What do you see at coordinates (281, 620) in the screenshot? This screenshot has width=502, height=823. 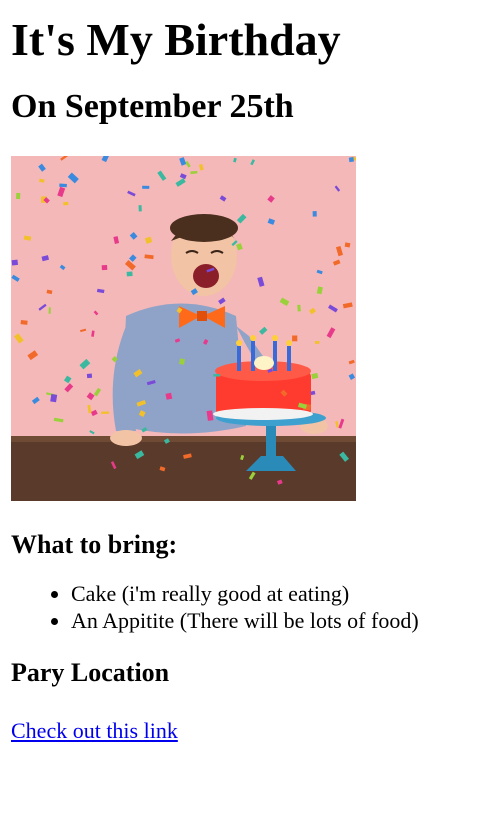 I see `list-item: An Appitite (There will be lots of food)` at bounding box center [281, 620].